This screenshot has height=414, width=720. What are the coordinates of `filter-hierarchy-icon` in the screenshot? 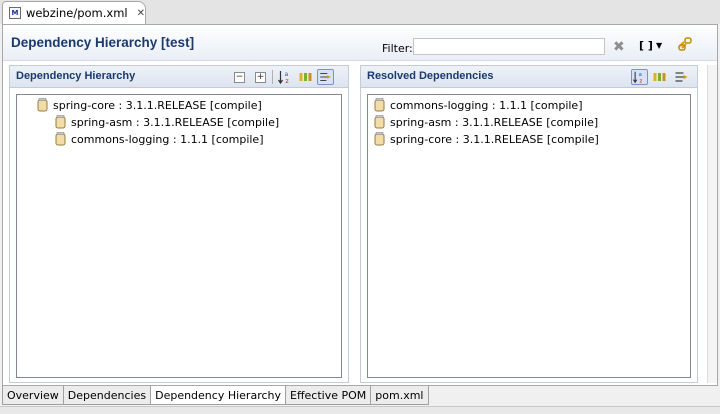 It's located at (325, 77).